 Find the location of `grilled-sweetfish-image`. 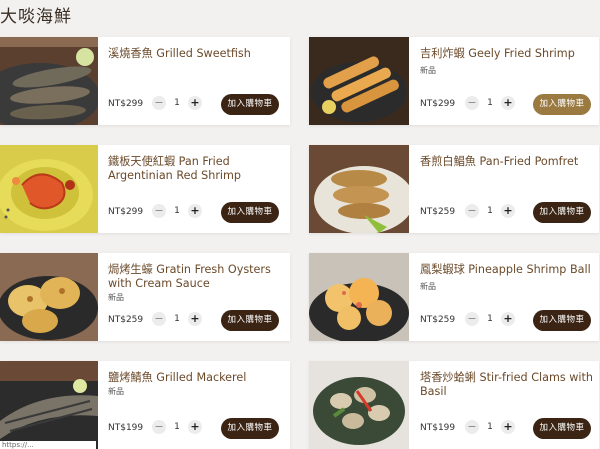

grilled-sweetfish-image is located at coordinates (49, 81).